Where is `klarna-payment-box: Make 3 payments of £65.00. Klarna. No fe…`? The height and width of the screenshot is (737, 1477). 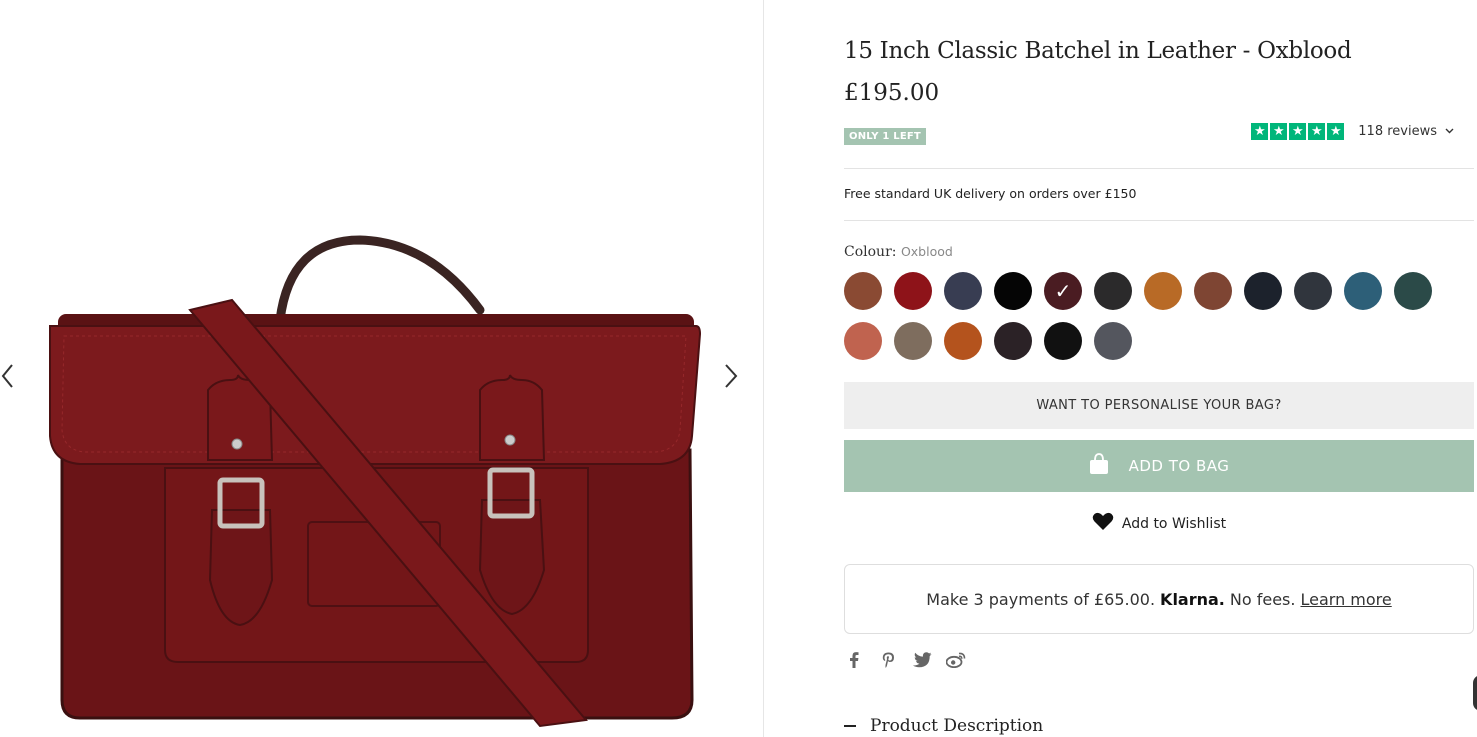
klarna-payment-box: Make 3 payments of £65.00. Klarna. No fe… is located at coordinates (1159, 599).